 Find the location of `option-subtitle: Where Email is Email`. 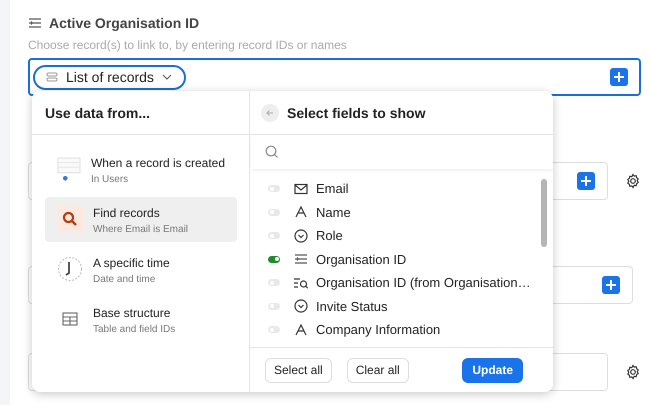

option-subtitle: Where Email is Email is located at coordinates (140, 230).